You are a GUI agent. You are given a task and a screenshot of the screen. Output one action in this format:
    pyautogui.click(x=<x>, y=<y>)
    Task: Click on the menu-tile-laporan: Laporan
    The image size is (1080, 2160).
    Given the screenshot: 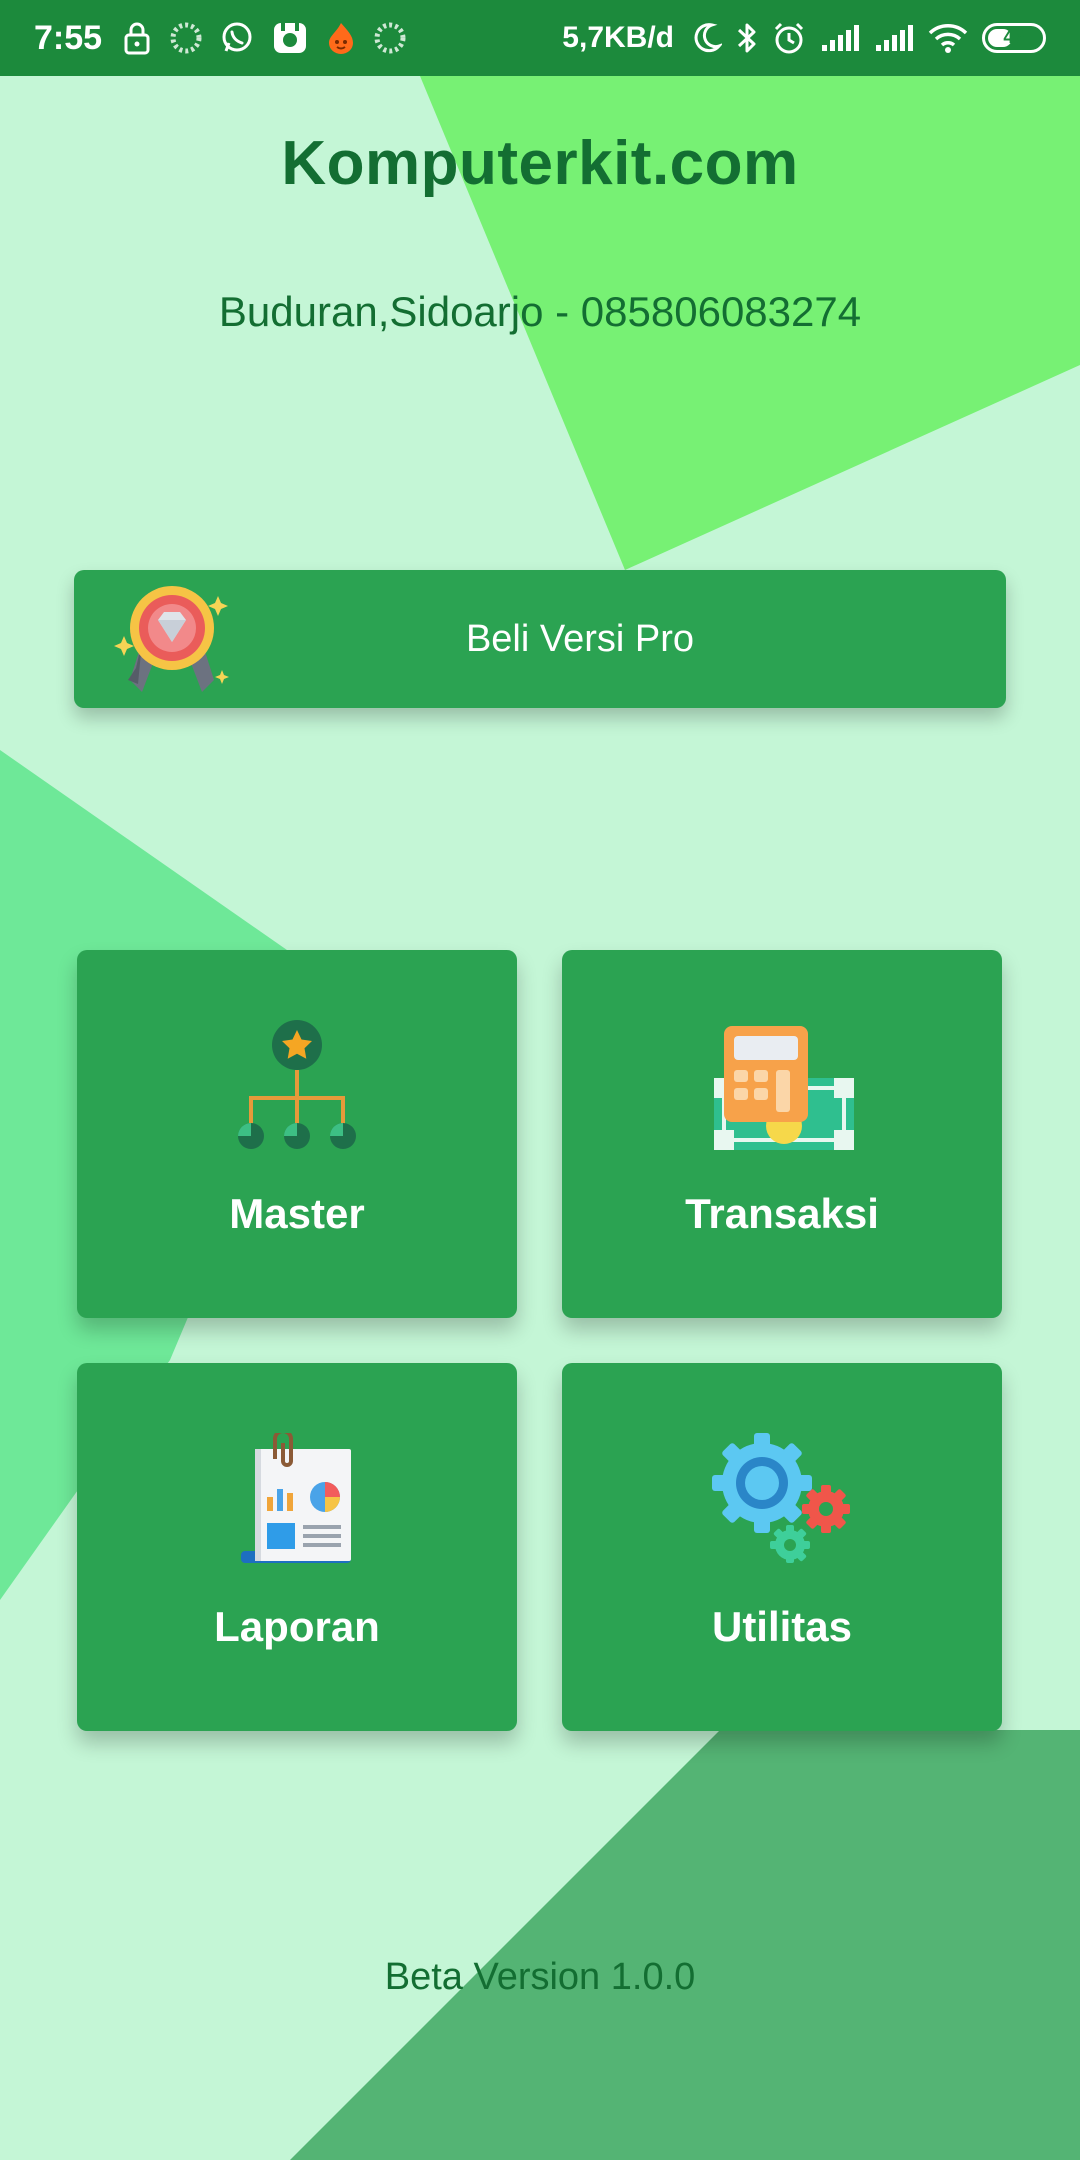 What is the action you would take?
    pyautogui.click(x=297, y=1547)
    